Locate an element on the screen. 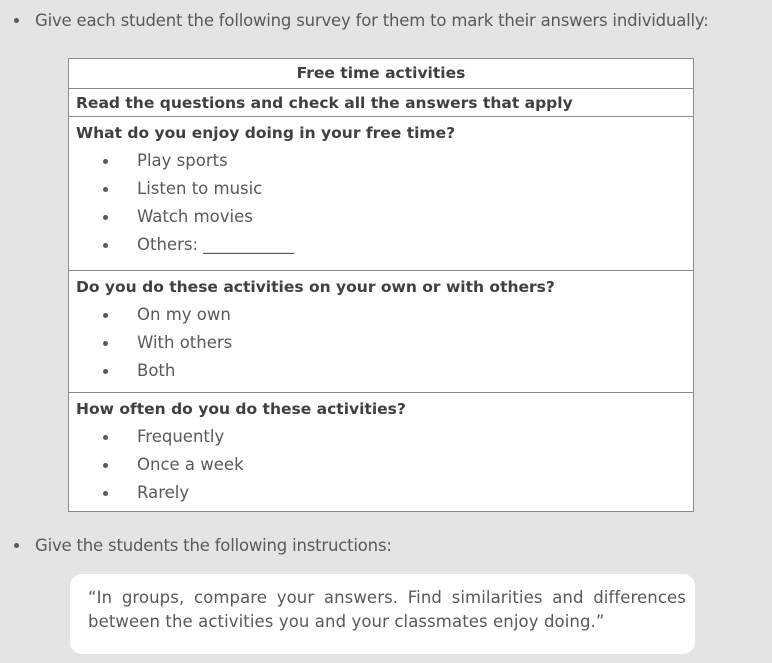 This screenshot has width=772, height=663. option-item: With others is located at coordinates (384, 343).